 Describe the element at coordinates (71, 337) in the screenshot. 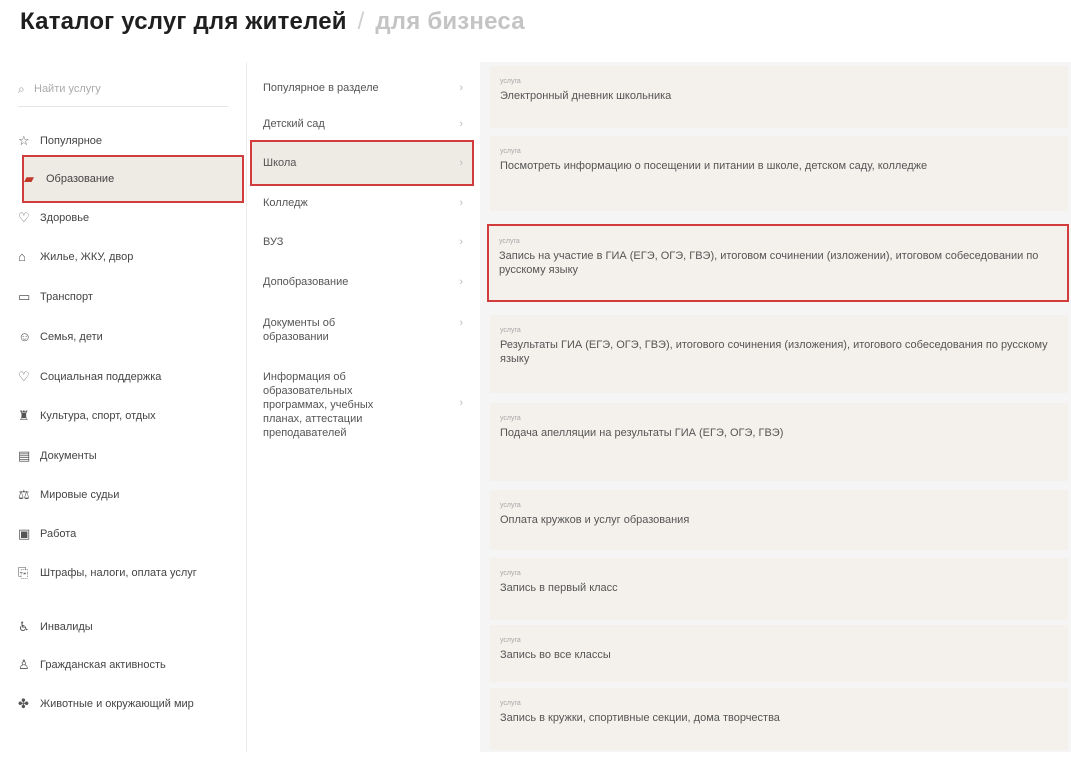

I see `category-label: Семья, дети` at that location.